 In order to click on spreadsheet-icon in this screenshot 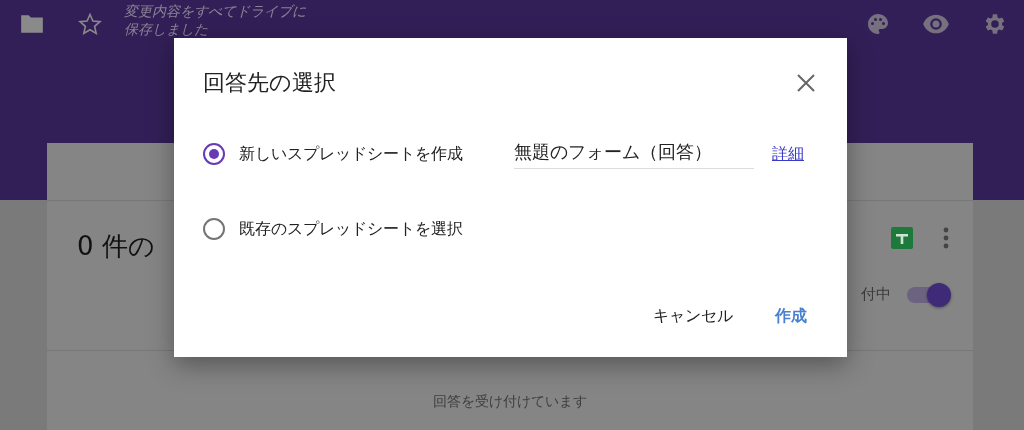, I will do `click(902, 238)`.